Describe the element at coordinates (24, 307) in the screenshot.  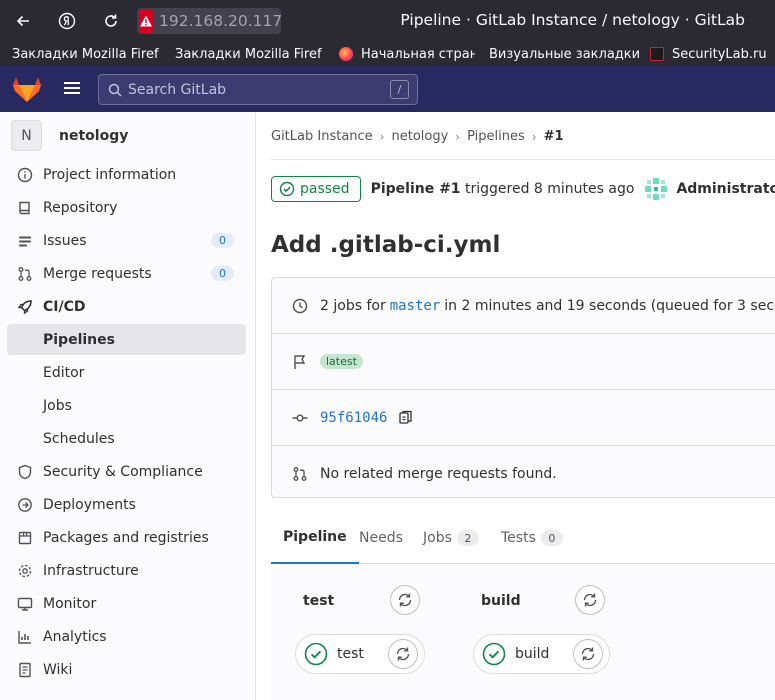
I see `rocket-icon` at that location.